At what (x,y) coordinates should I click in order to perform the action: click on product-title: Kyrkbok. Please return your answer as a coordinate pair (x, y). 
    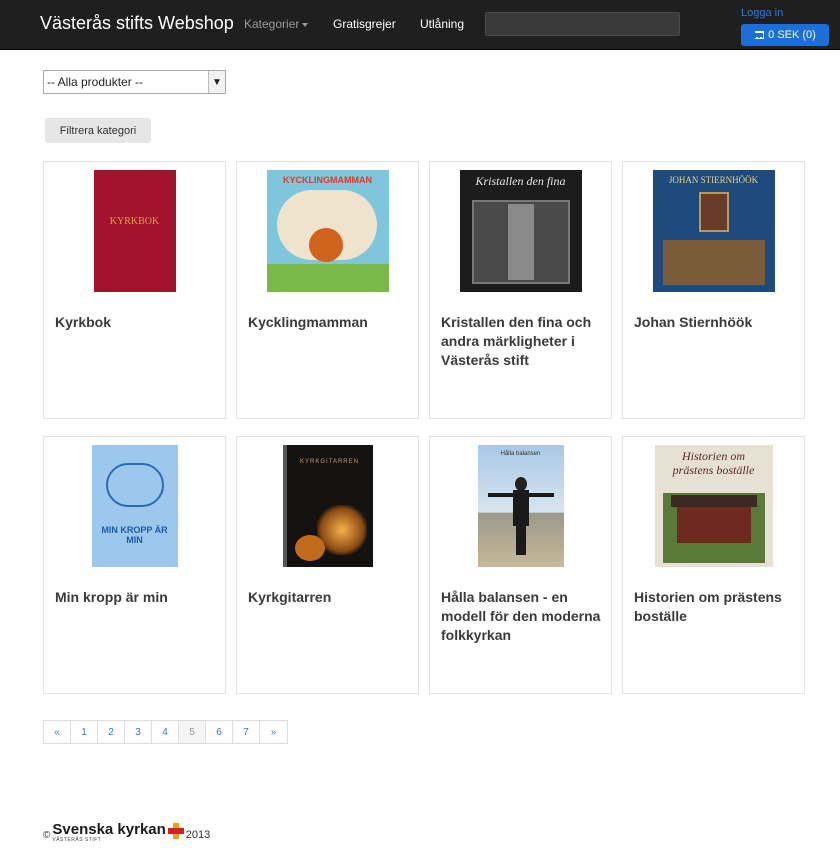
    Looking at the image, I should click on (135, 322).